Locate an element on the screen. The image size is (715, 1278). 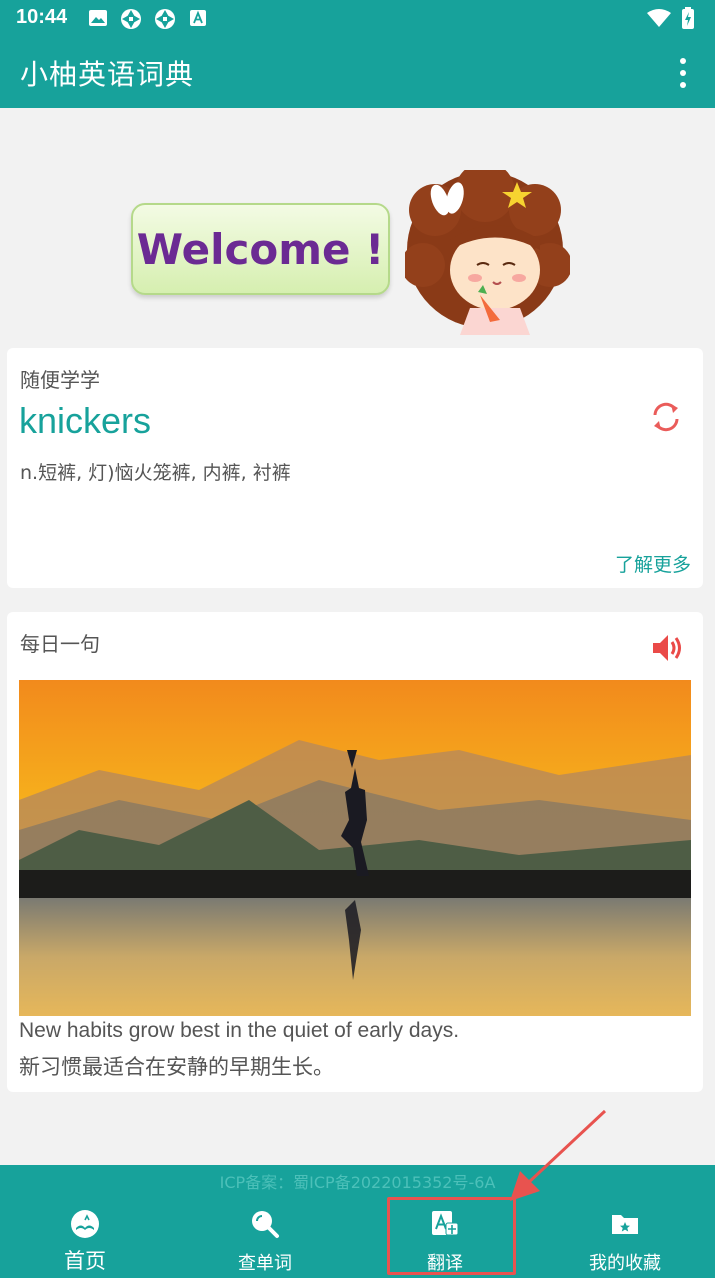
font-icon is located at coordinates (198, 21).